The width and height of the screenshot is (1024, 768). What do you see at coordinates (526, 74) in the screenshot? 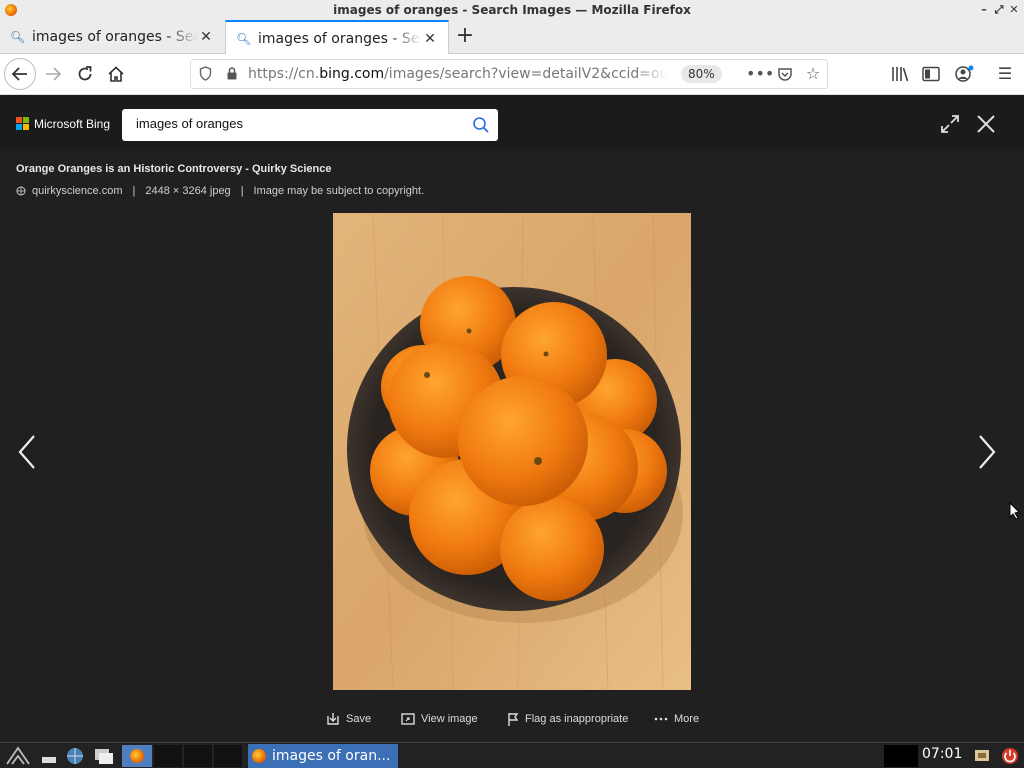
I see `url-path: /images/search?view=detailV2&ccid=ou0` at bounding box center [526, 74].